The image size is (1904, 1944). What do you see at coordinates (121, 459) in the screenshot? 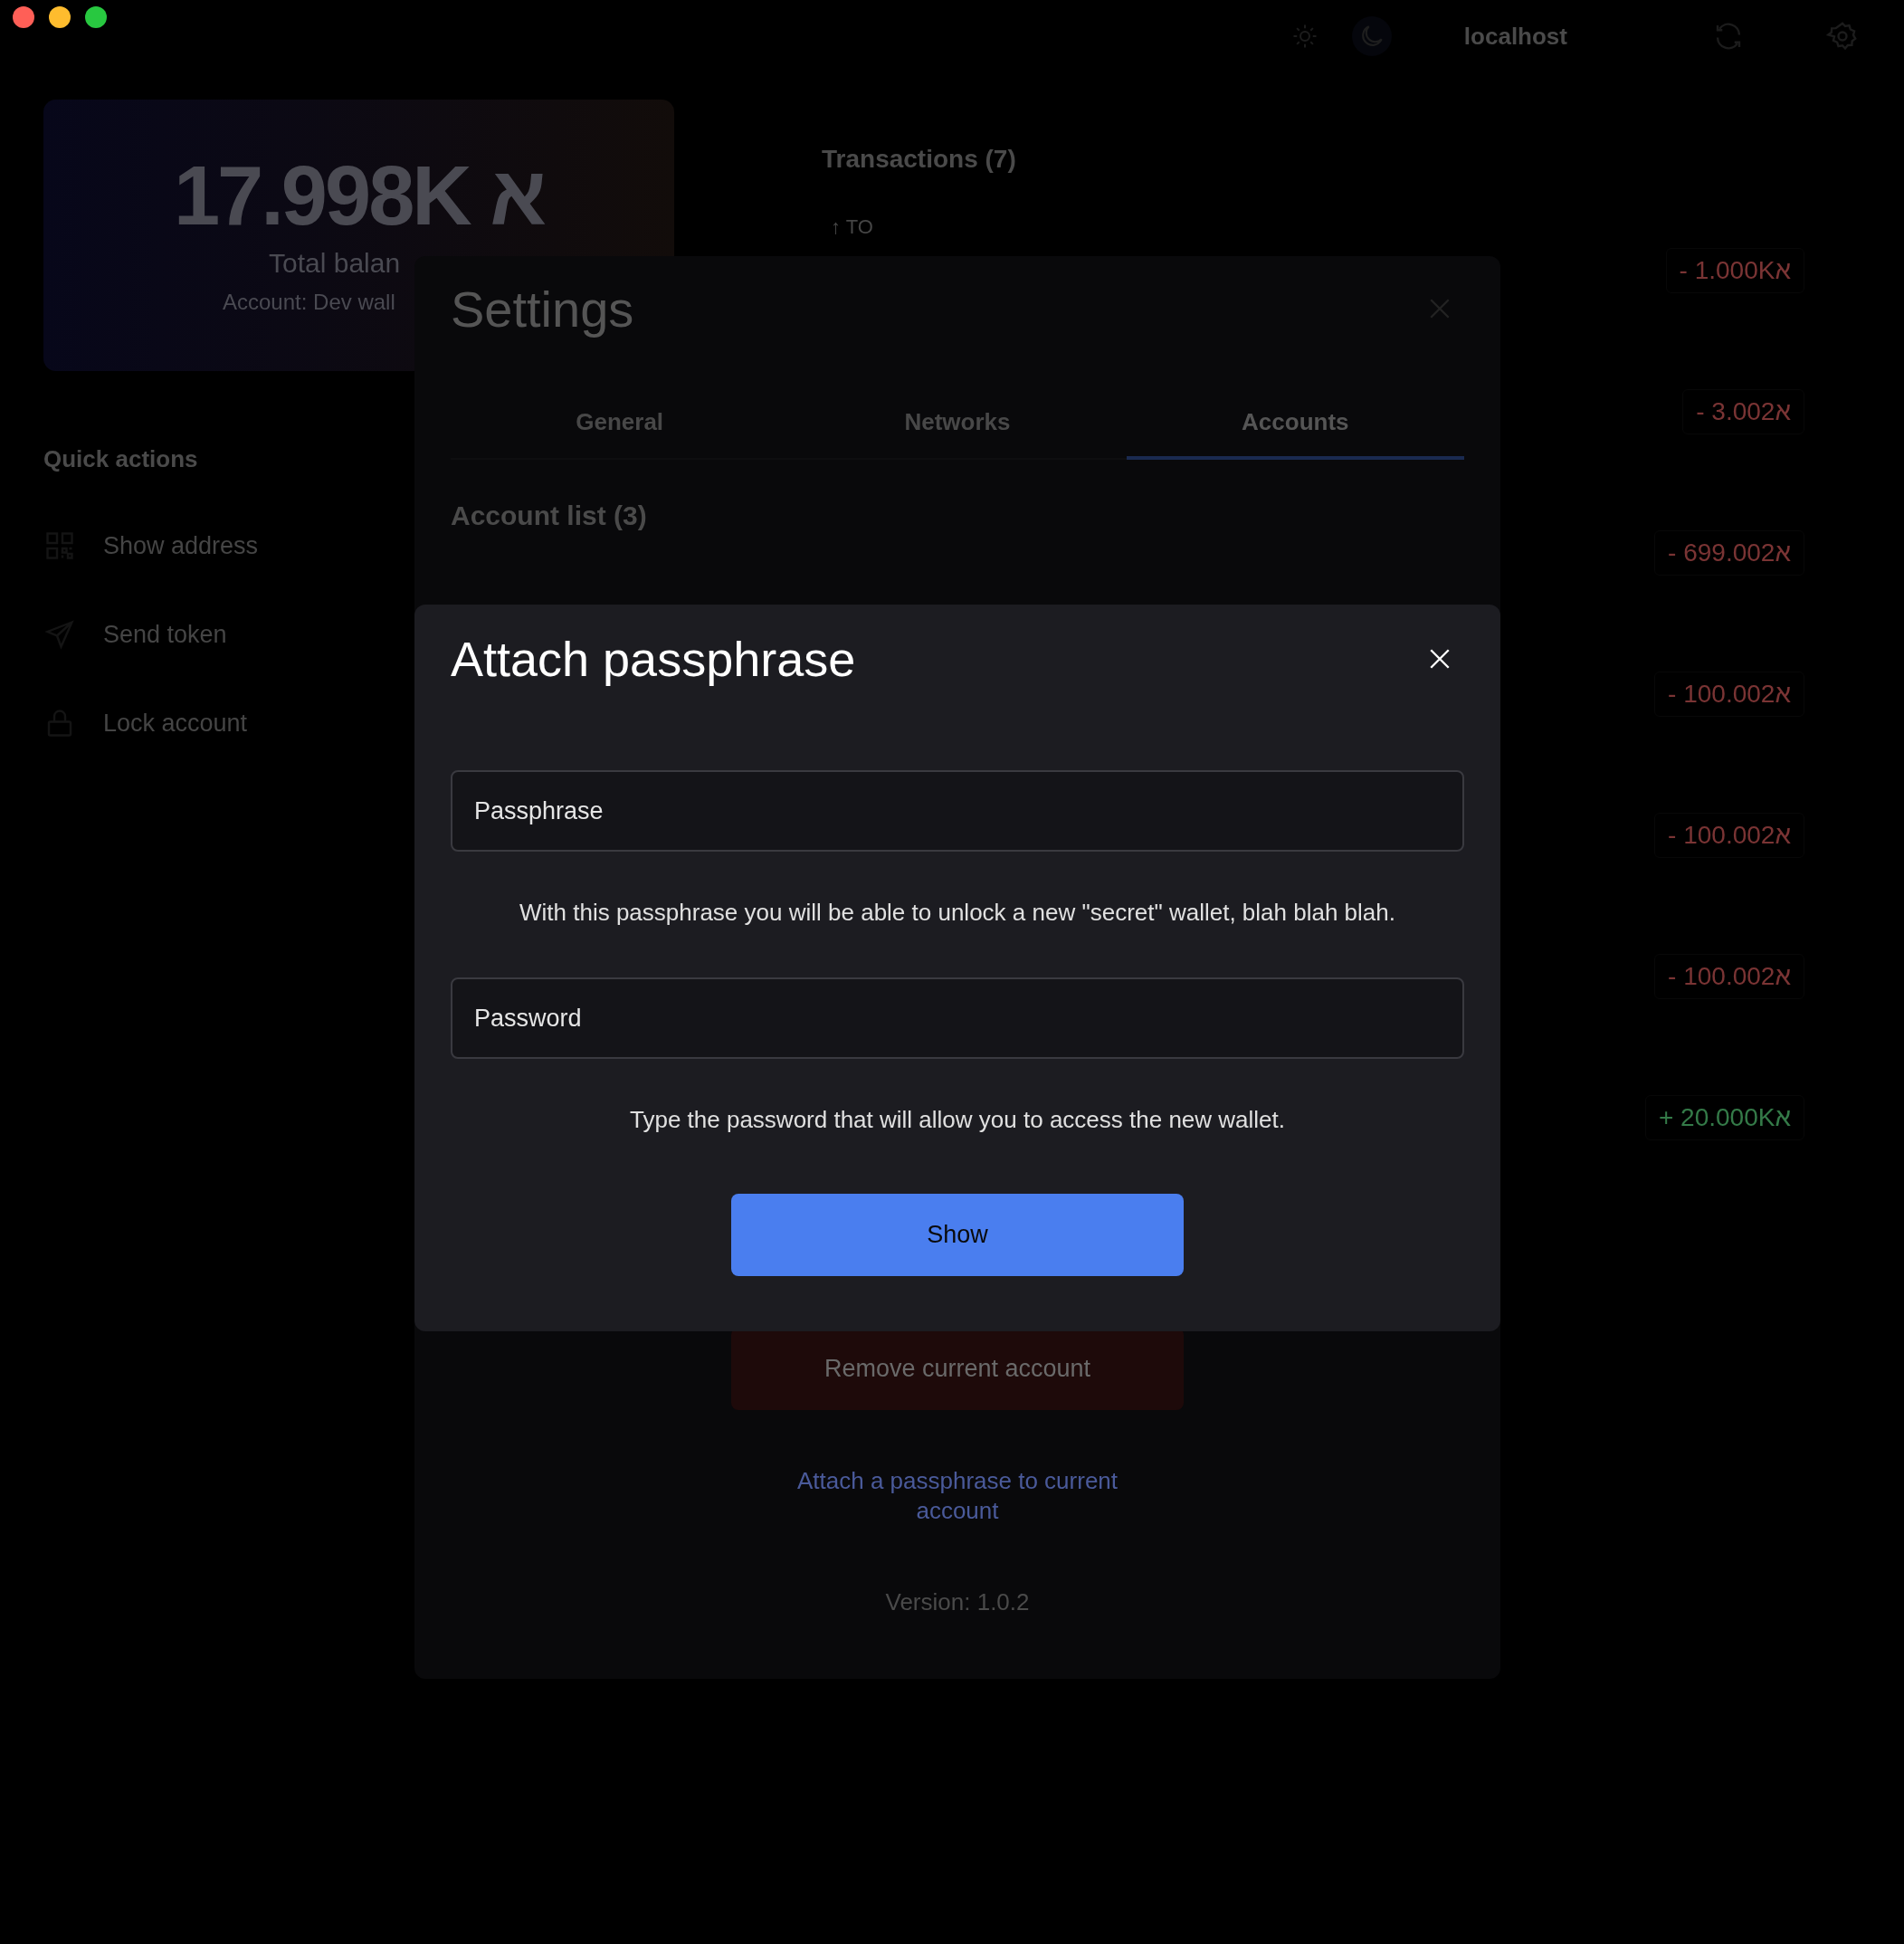
I see `section-title: Quick actions` at bounding box center [121, 459].